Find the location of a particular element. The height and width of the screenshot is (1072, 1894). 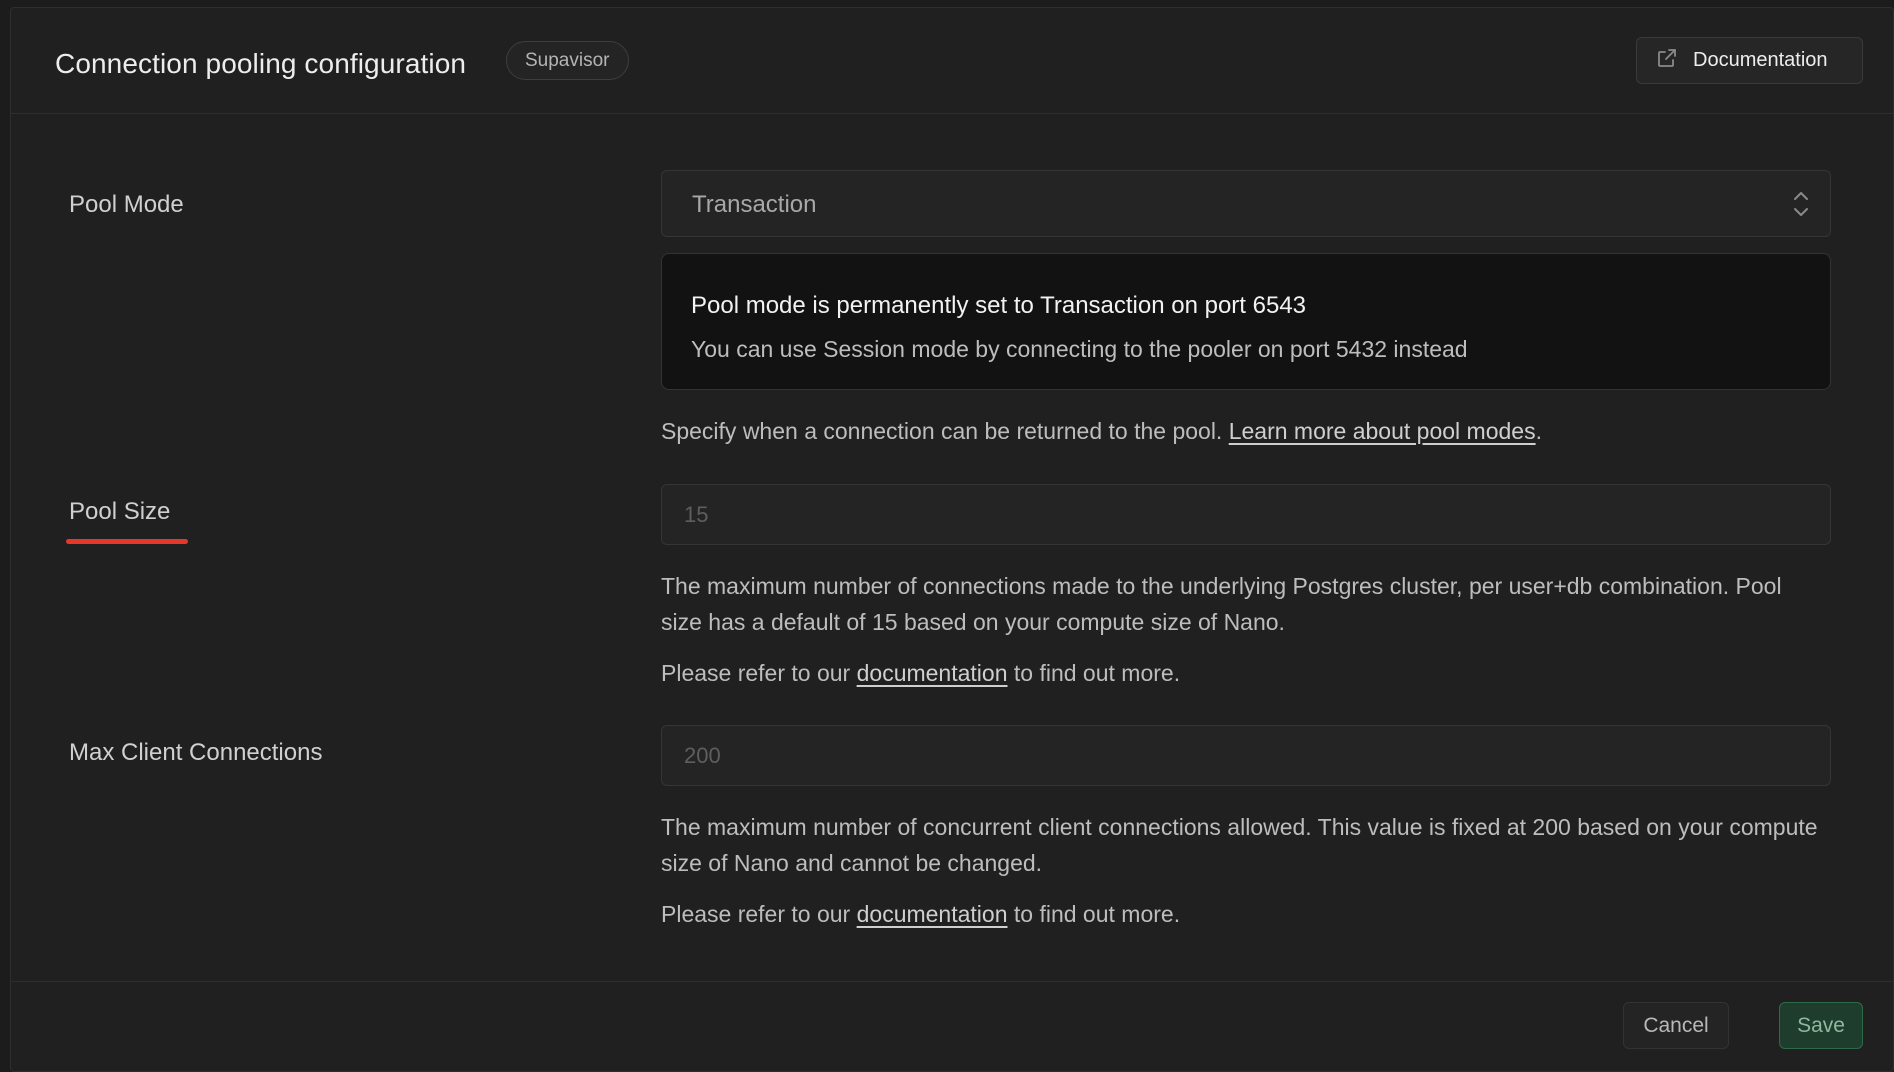

pool-modes-link: Learn more about pool modes is located at coordinates (1382, 431).